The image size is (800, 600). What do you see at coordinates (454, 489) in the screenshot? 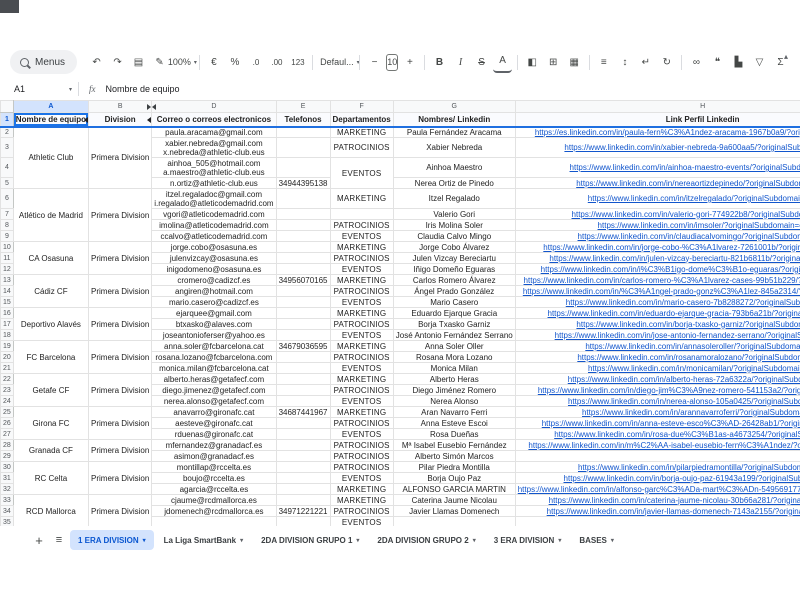
I see `contact-name-cell: ALFONSO GARCIA MARTIN` at bounding box center [454, 489].